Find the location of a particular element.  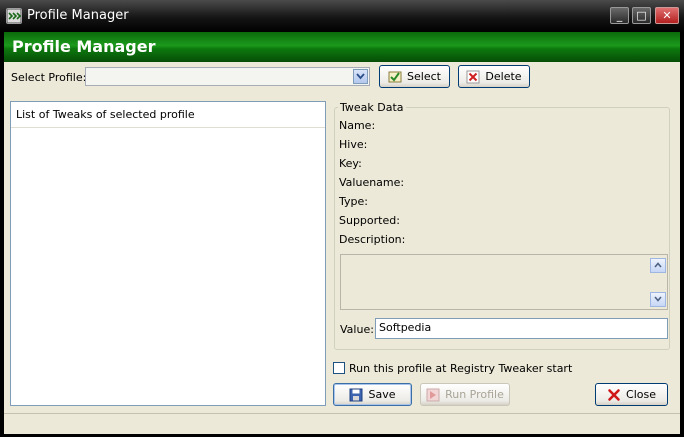

save-button: Save is located at coordinates (372, 394).